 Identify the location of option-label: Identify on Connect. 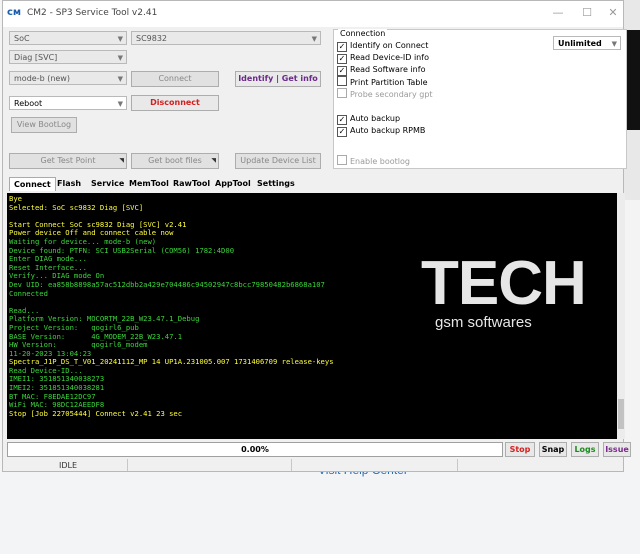
(389, 45).